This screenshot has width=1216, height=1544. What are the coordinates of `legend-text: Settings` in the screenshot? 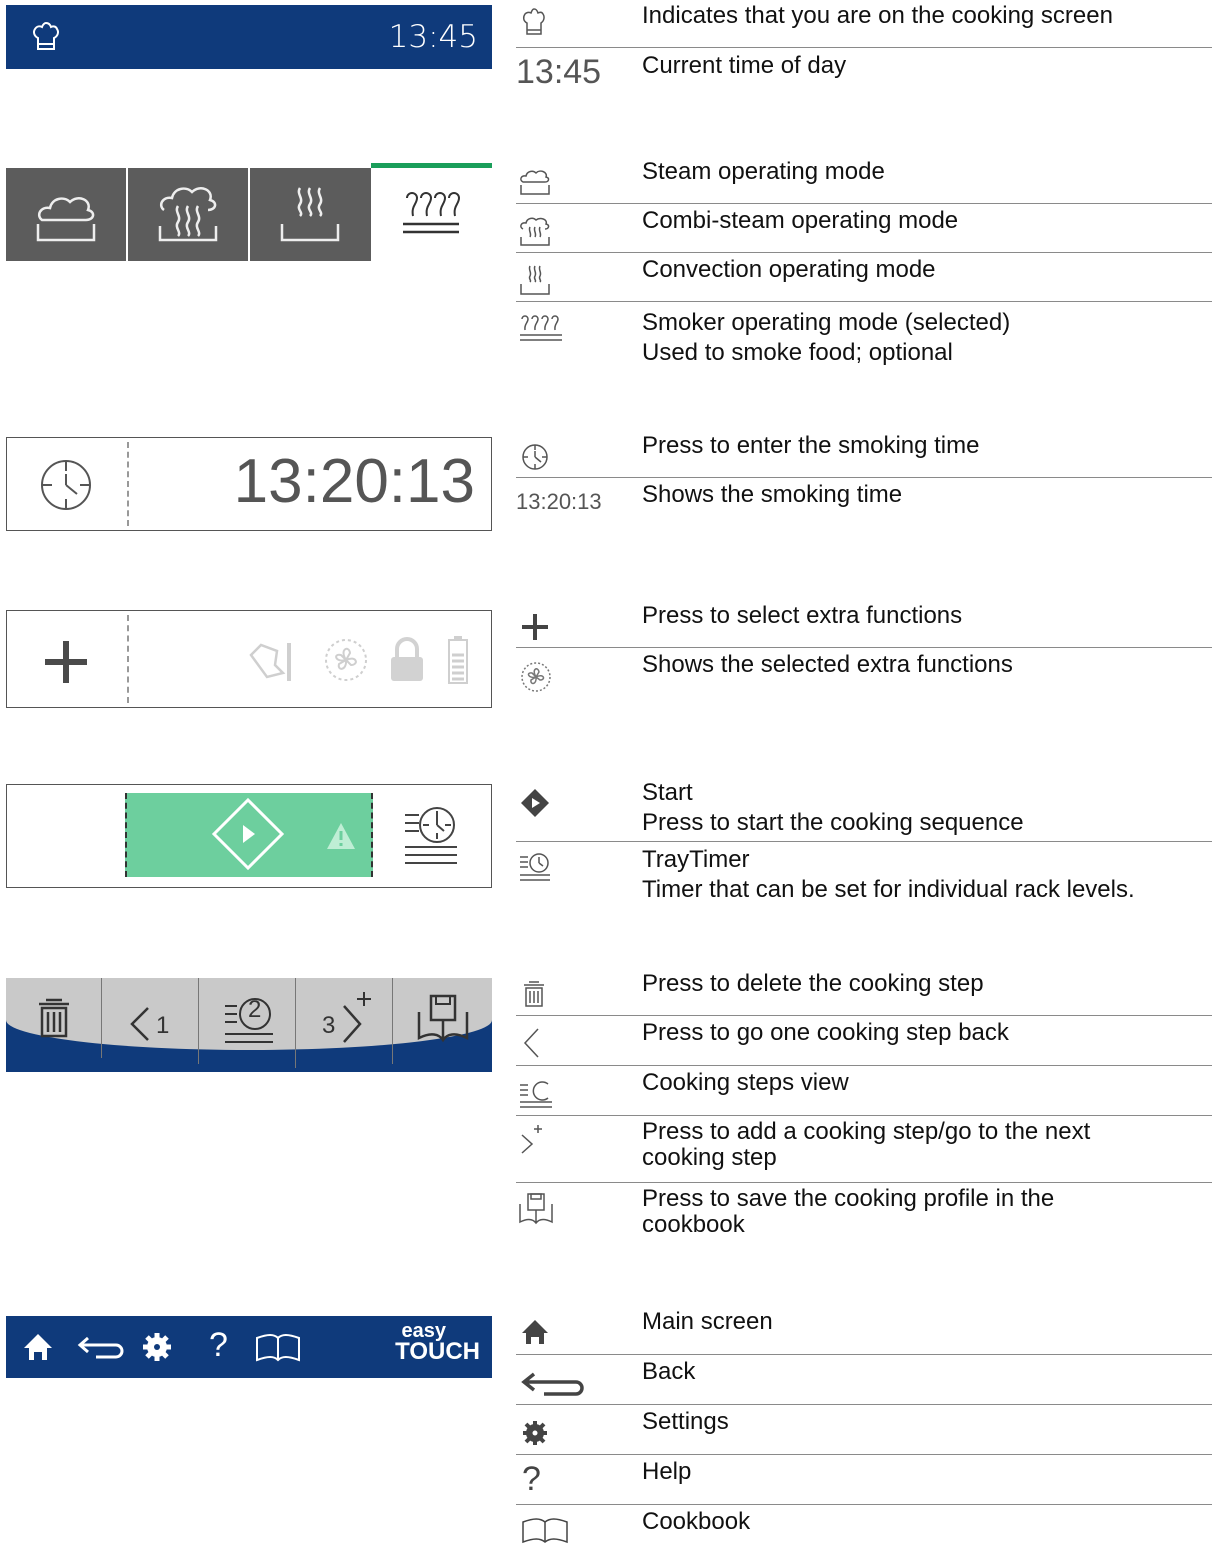 It's located at (685, 1421).